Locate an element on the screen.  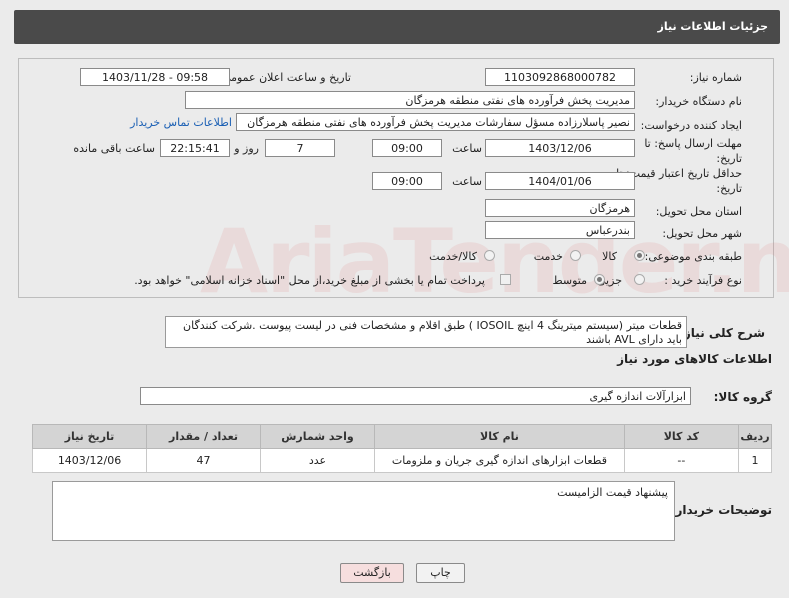
col-goods-name: نام کالا is located at coordinates (499, 436).